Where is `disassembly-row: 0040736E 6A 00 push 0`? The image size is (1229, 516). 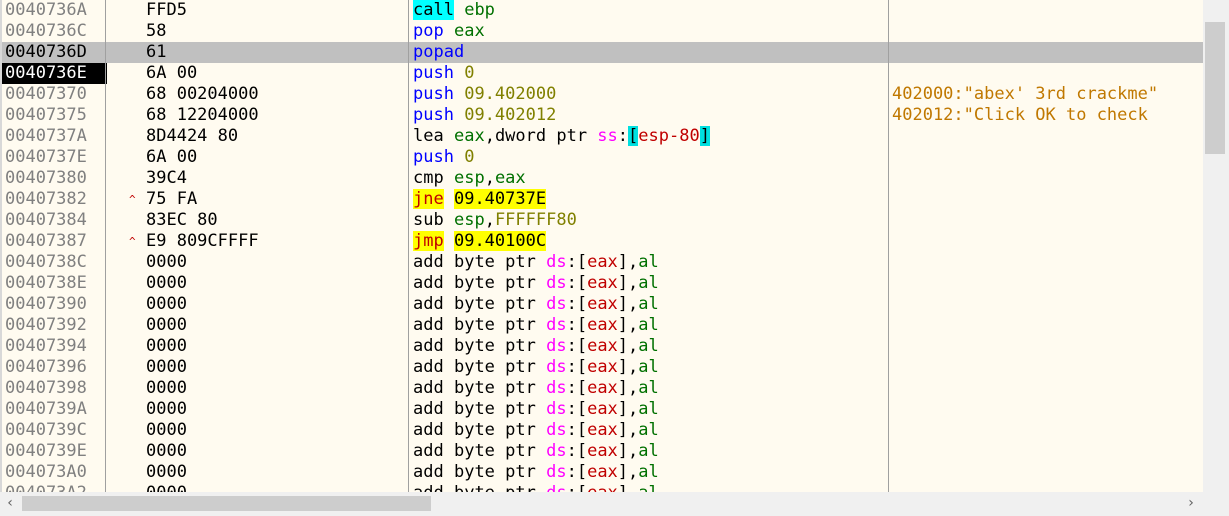 disassembly-row: 0040736E 6A 00 push 0 is located at coordinates (602, 73).